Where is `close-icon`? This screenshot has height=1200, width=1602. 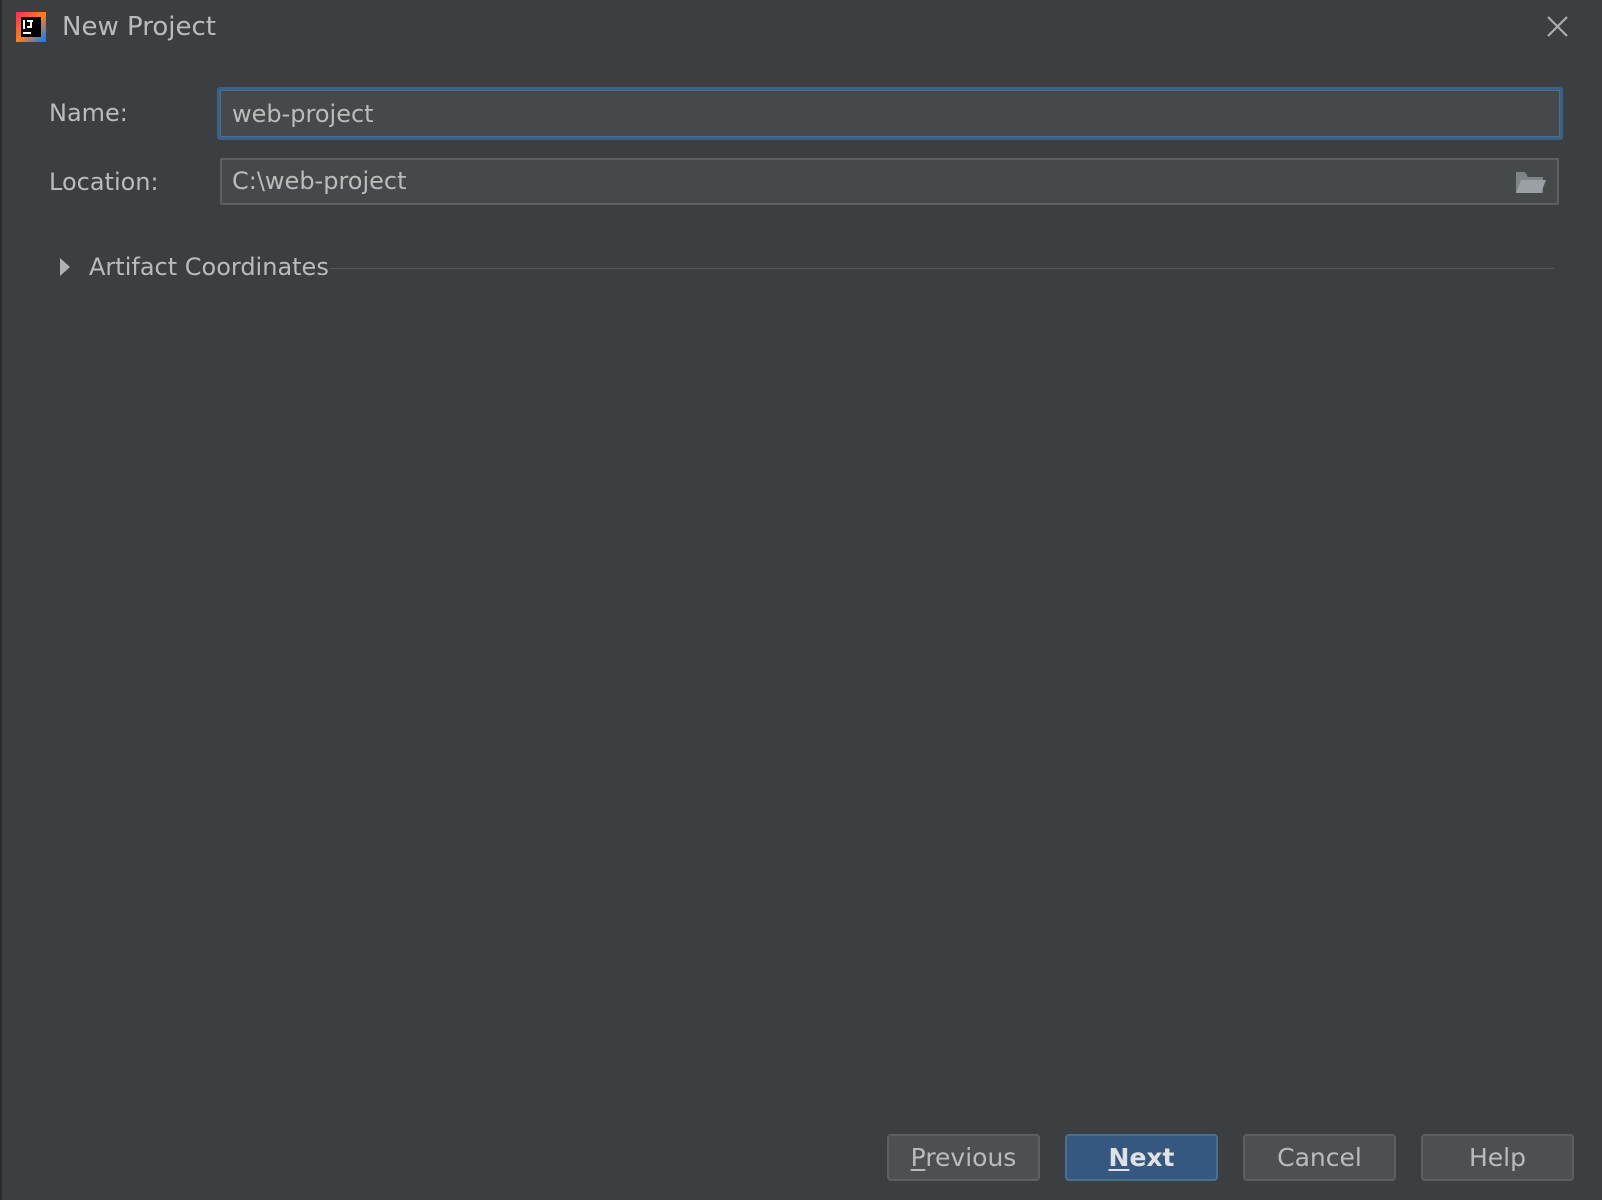 close-icon is located at coordinates (1557, 27).